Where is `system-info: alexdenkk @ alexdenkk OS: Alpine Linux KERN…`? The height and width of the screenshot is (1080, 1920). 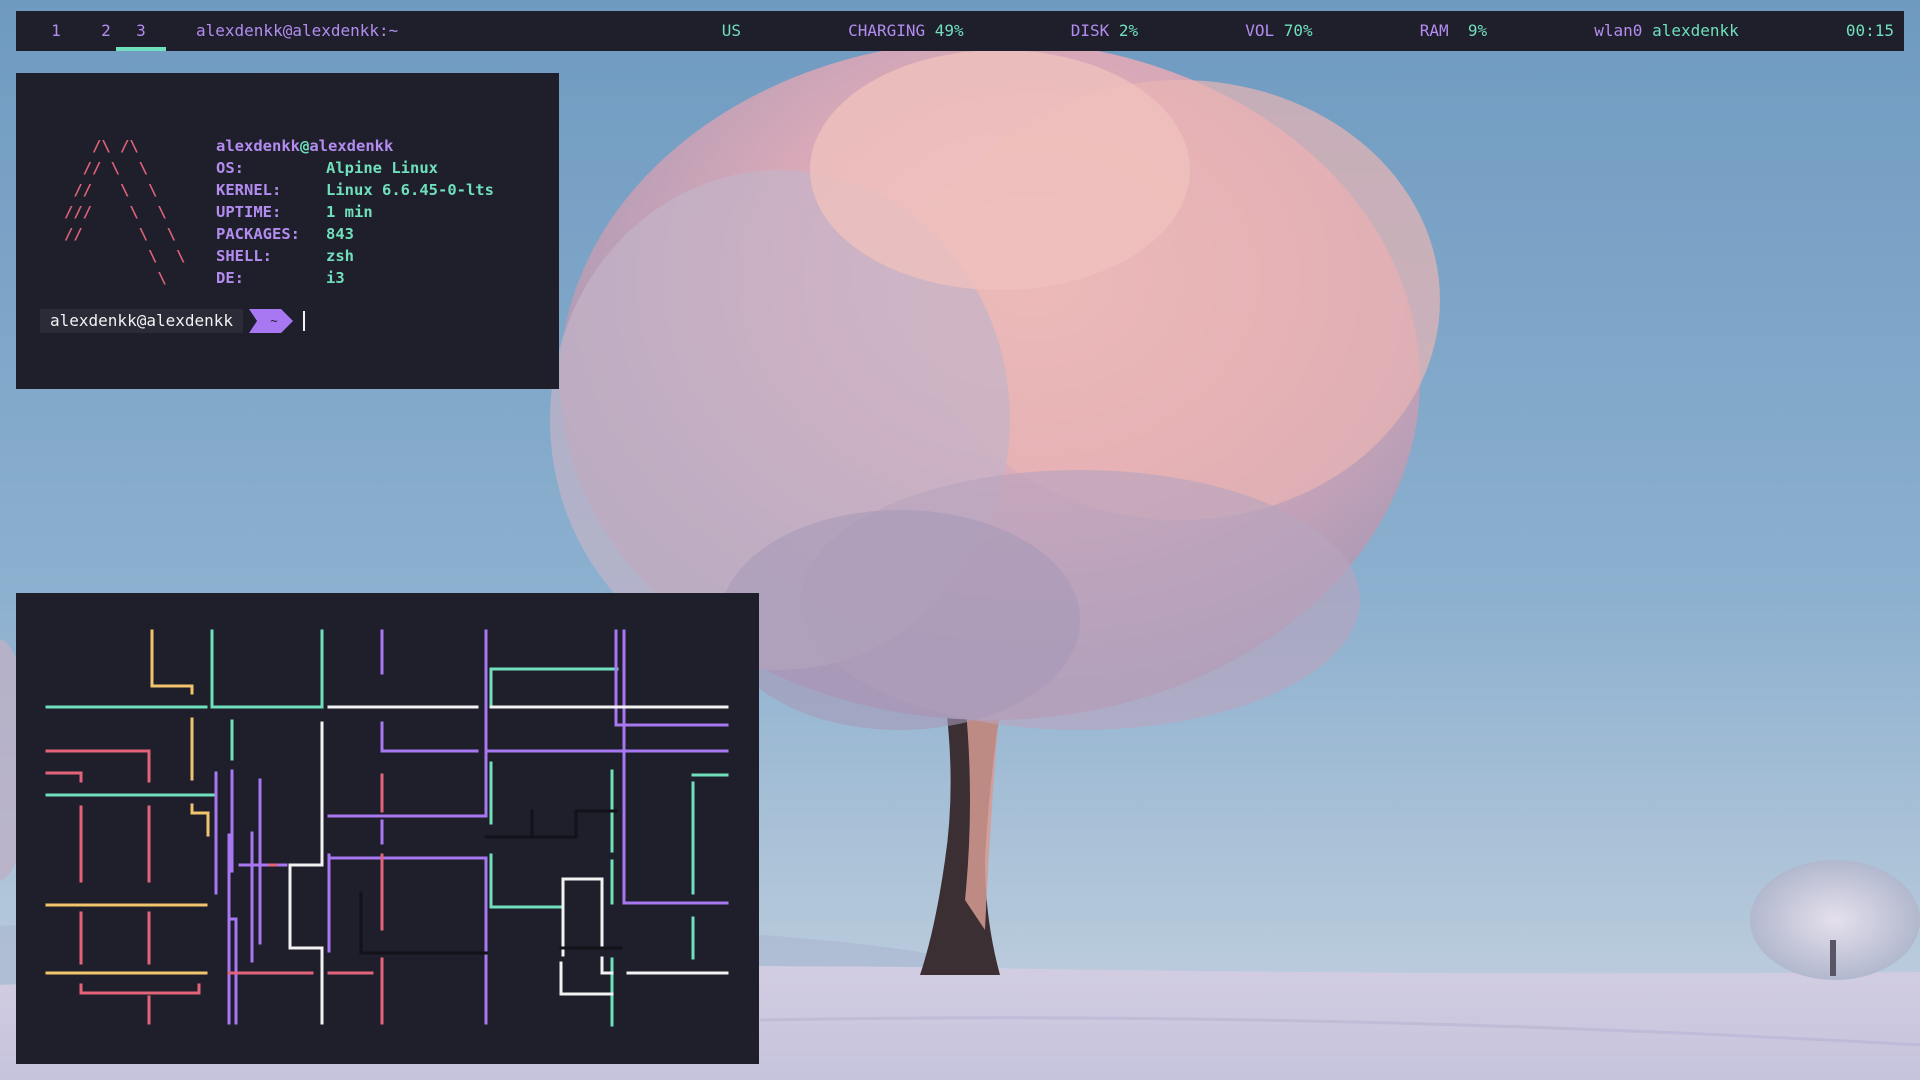
system-info: alexdenkk @ alexdenkk OS: Alpine Linux KERN… is located at coordinates (355, 212).